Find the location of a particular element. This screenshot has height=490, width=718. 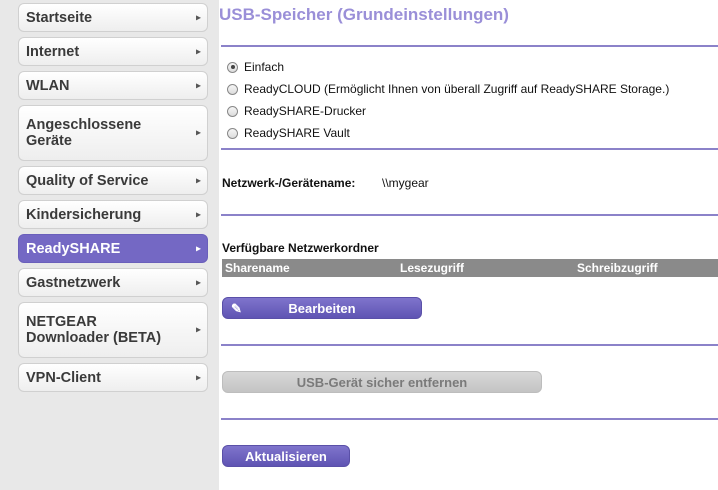

sidebar-item-label: Startseite is located at coordinates (59, 17).